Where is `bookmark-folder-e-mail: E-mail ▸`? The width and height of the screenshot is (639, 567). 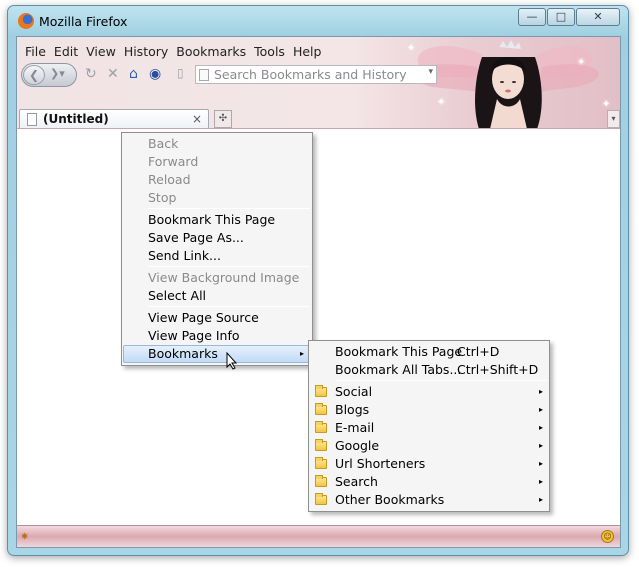 bookmark-folder-e-mail: E-mail ▸ is located at coordinates (429, 428).